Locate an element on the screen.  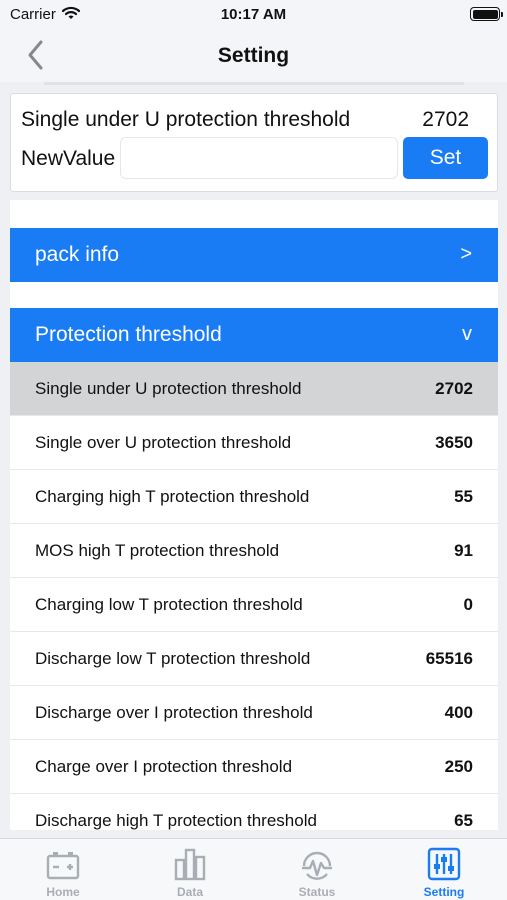
table-row: Single over U protection threshold 3650 is located at coordinates (254, 443).